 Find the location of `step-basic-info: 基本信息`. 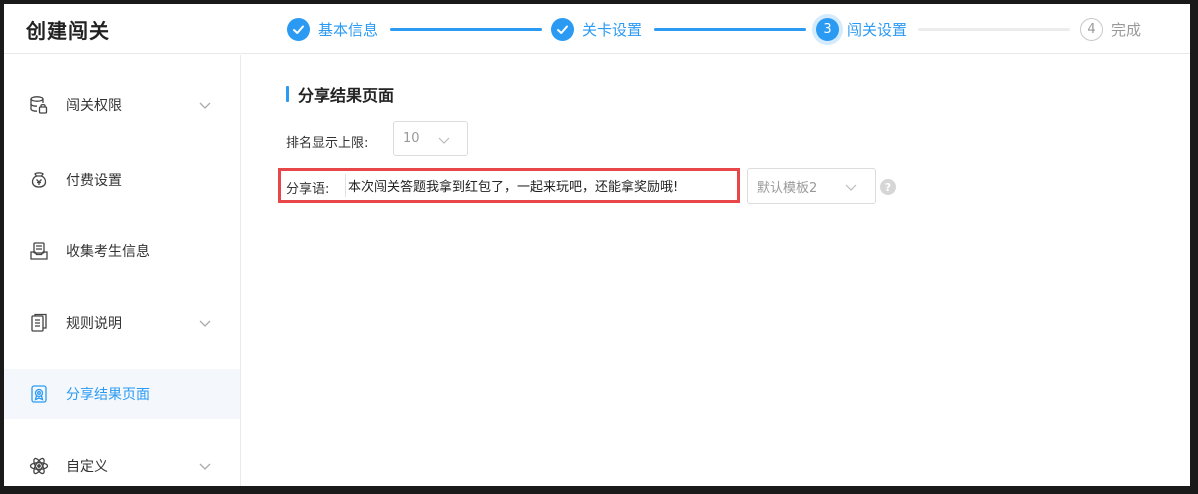

step-basic-info: 基本信息 is located at coordinates (332, 29).